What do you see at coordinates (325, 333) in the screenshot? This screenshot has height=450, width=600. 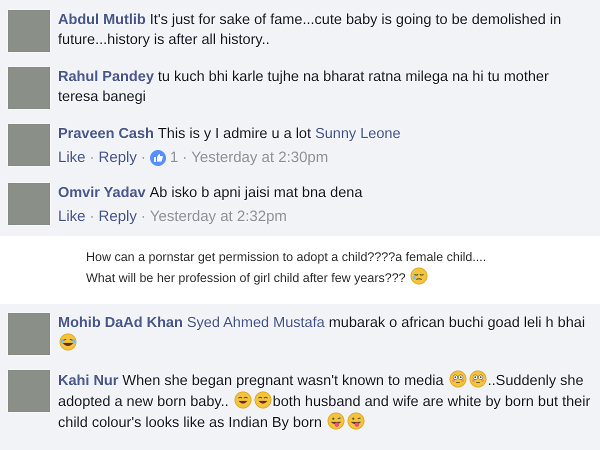 I see `comment-text: Mohib DaAd Khan Syed Ahmed Mustafa mubarak o african buchi goad leli h bhai` at bounding box center [325, 333].